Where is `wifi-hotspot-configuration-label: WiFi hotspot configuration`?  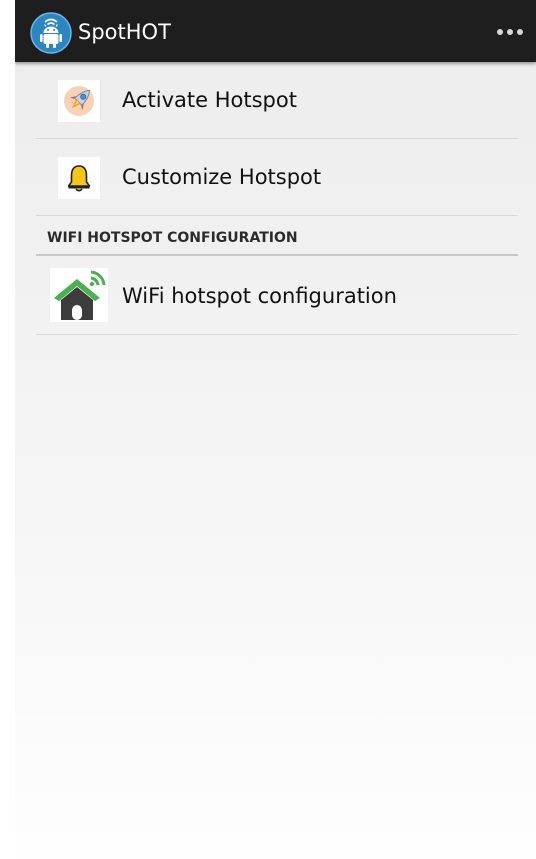 wifi-hotspot-configuration-label: WiFi hotspot configuration is located at coordinates (259, 296).